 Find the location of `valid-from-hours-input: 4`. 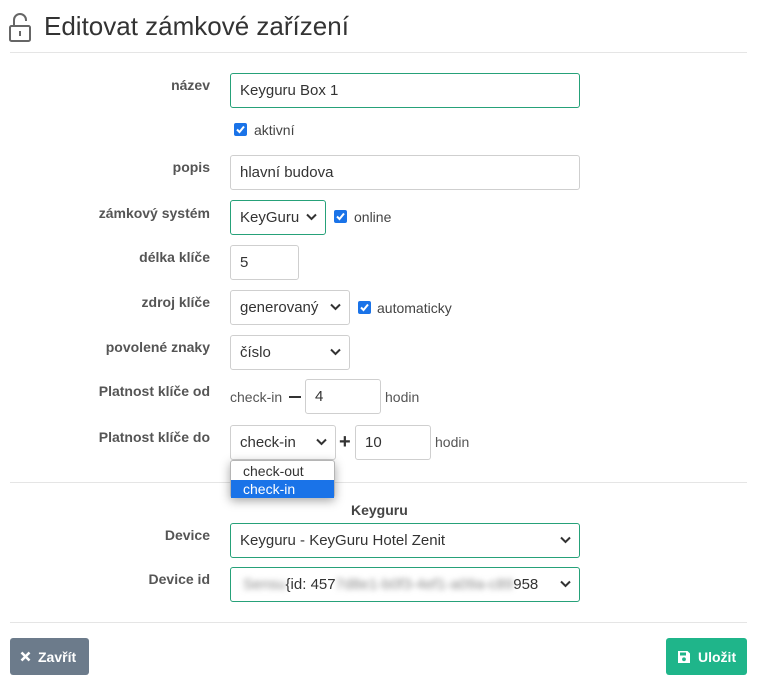

valid-from-hours-input: 4 is located at coordinates (343, 396).